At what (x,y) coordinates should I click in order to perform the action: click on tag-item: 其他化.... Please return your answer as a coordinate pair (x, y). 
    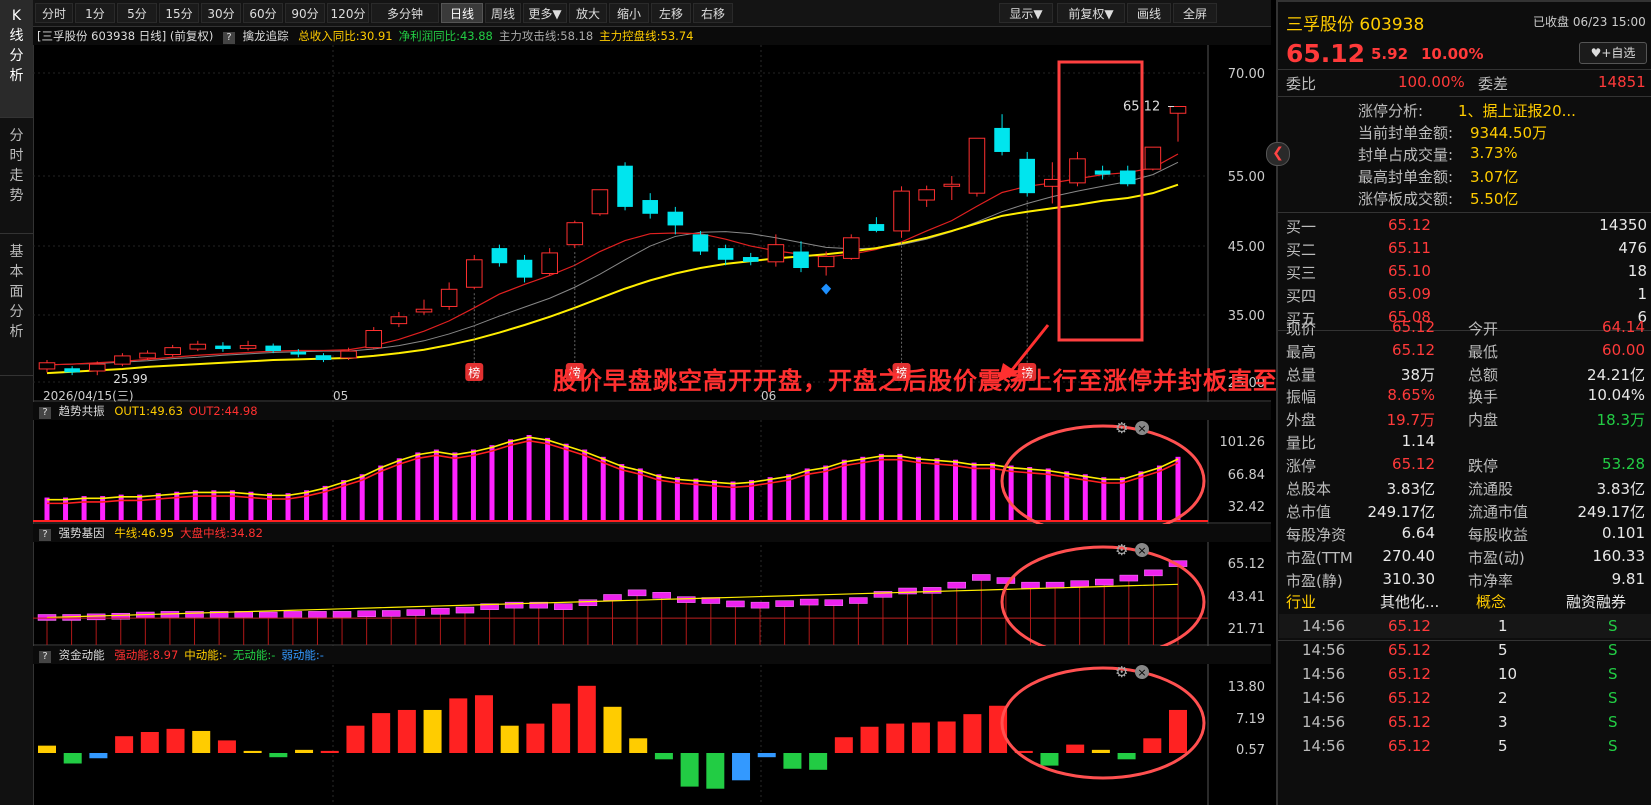
    Looking at the image, I should click on (1409, 601).